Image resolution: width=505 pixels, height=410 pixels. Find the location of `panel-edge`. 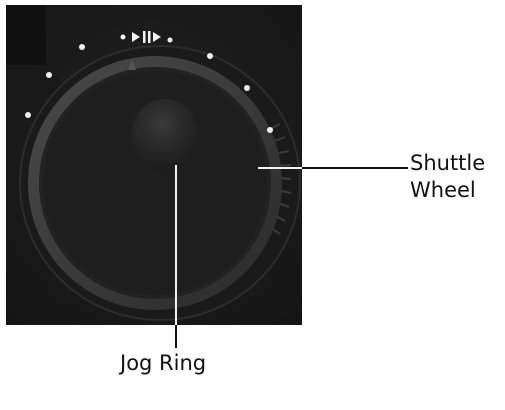

panel-edge is located at coordinates (26, 35).